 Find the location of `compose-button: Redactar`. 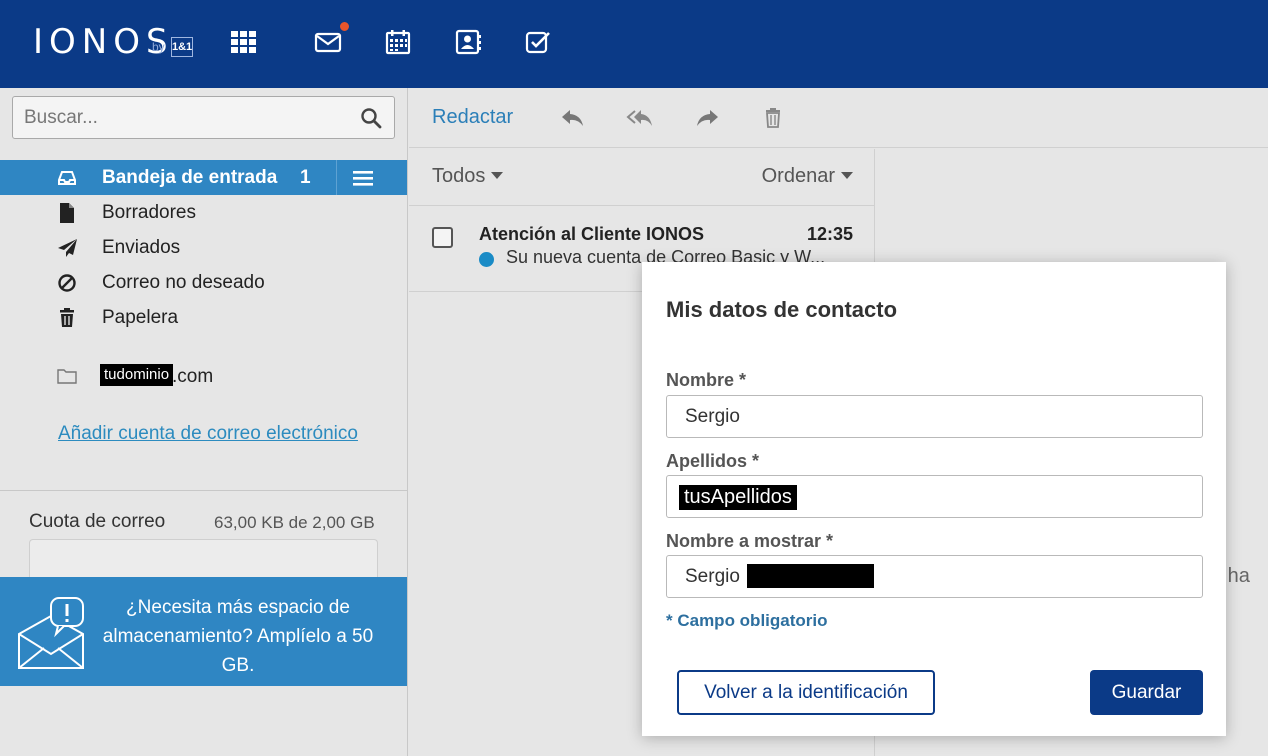

compose-button: Redactar is located at coordinates (472, 117).